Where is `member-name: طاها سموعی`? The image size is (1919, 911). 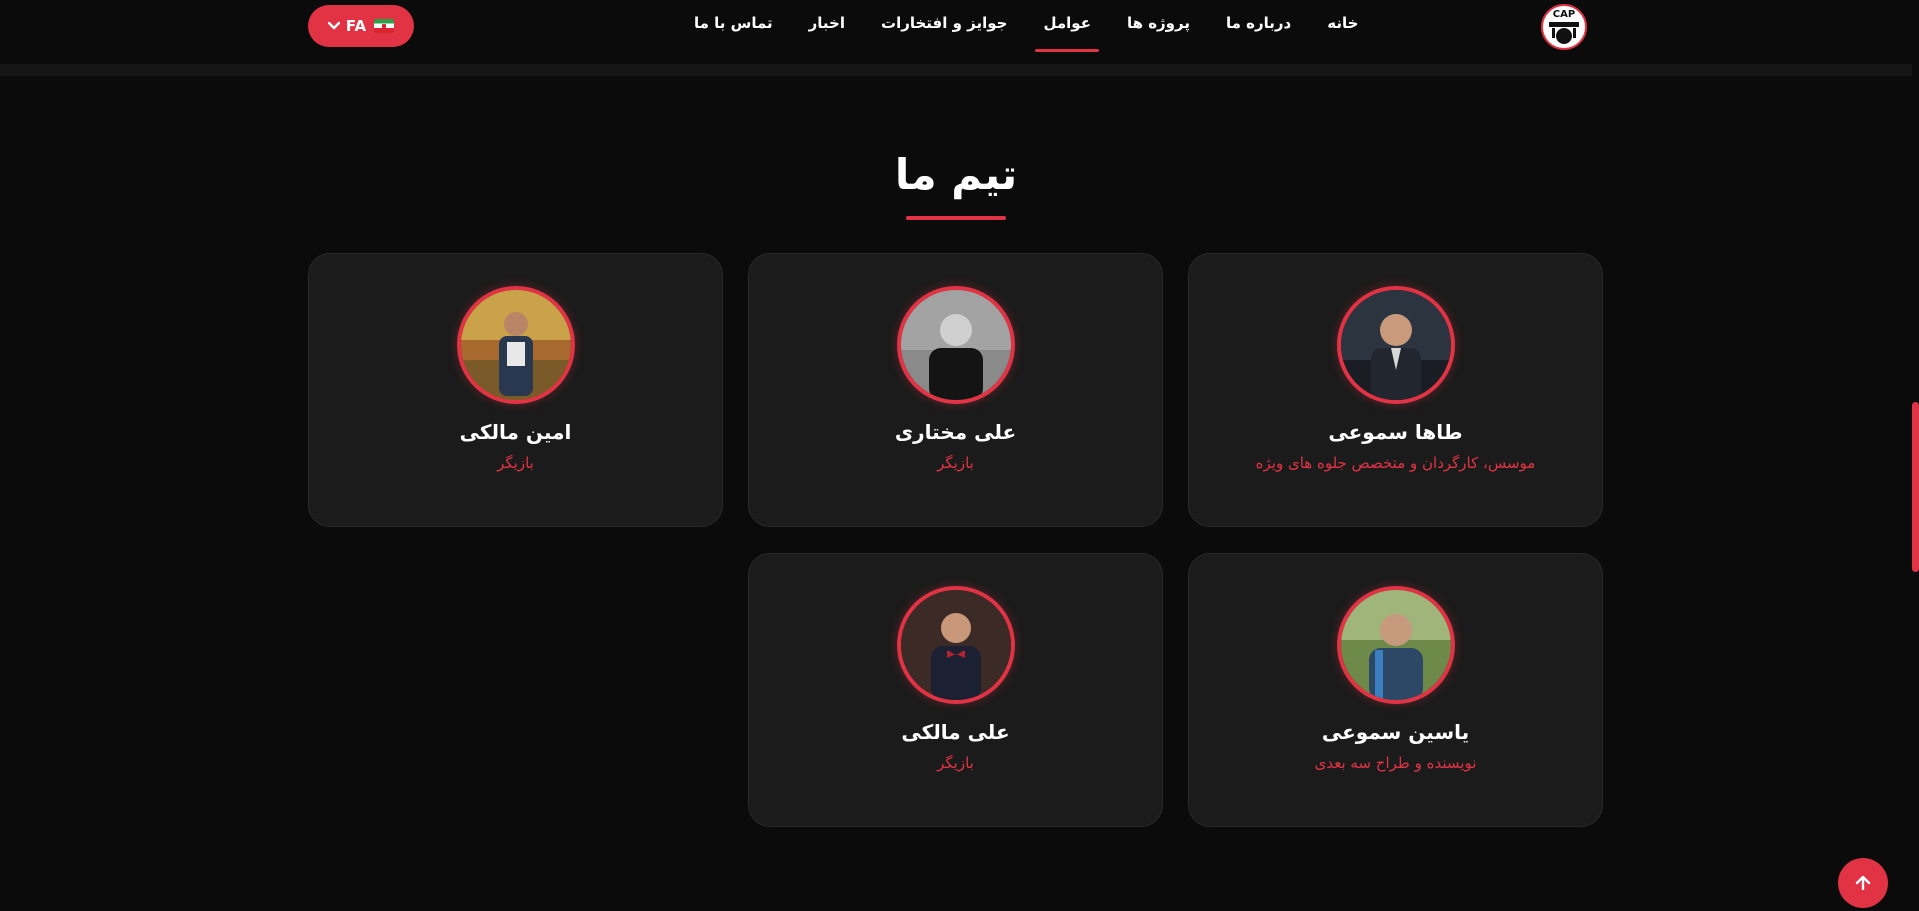 member-name: طاها سموعی is located at coordinates (1395, 432).